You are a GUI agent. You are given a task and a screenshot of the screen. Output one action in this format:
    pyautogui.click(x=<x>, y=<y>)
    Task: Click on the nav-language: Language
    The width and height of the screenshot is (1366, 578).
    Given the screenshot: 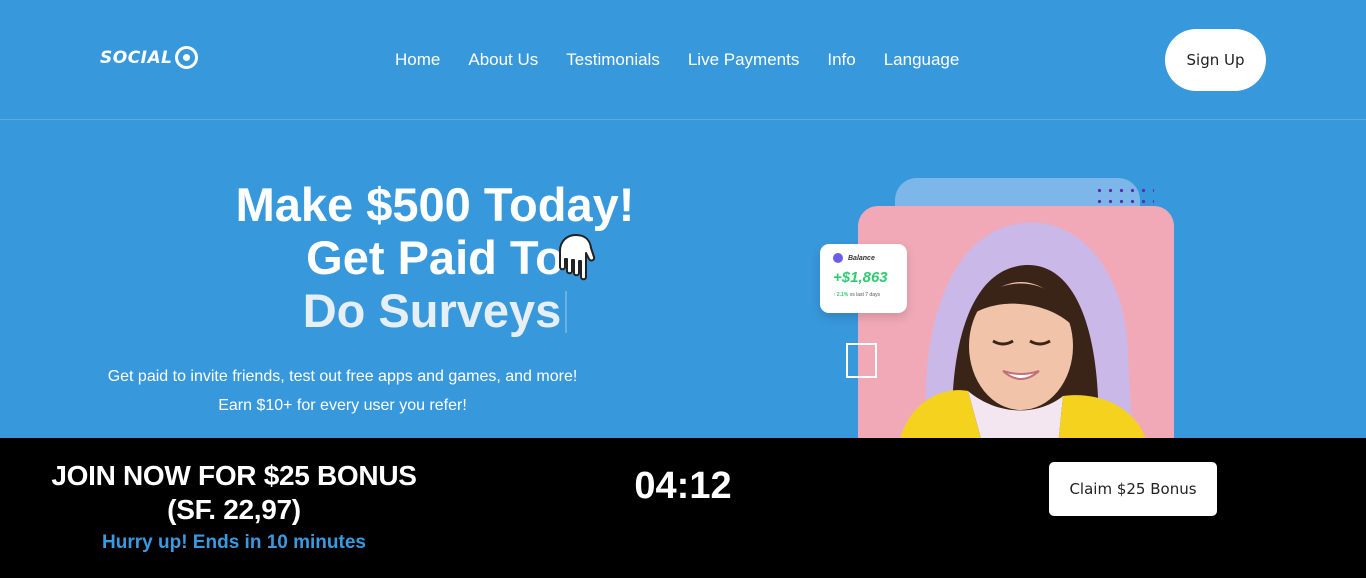 What is the action you would take?
    pyautogui.click(x=922, y=60)
    